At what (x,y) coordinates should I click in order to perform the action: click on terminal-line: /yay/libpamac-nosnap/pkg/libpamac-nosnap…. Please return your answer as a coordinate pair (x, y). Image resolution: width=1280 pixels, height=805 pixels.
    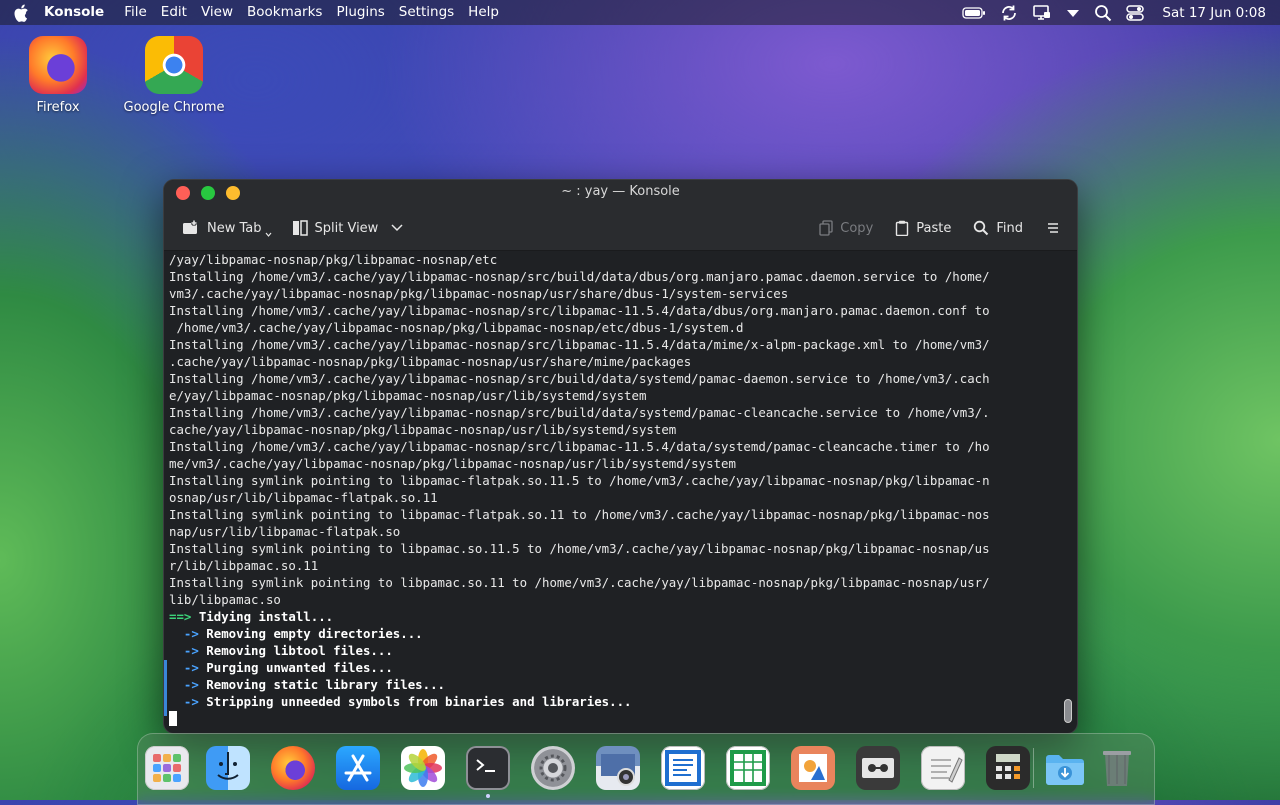
    Looking at the image, I should click on (333, 259).